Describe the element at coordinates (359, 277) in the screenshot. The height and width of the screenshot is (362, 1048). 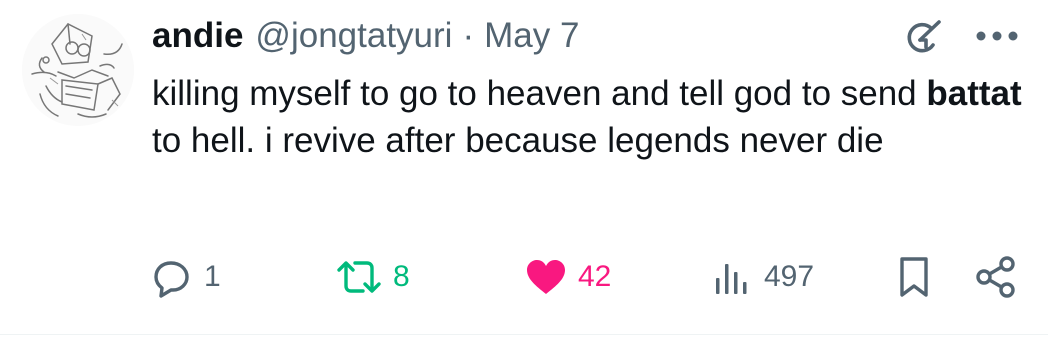
I see `retweet-icon` at that location.